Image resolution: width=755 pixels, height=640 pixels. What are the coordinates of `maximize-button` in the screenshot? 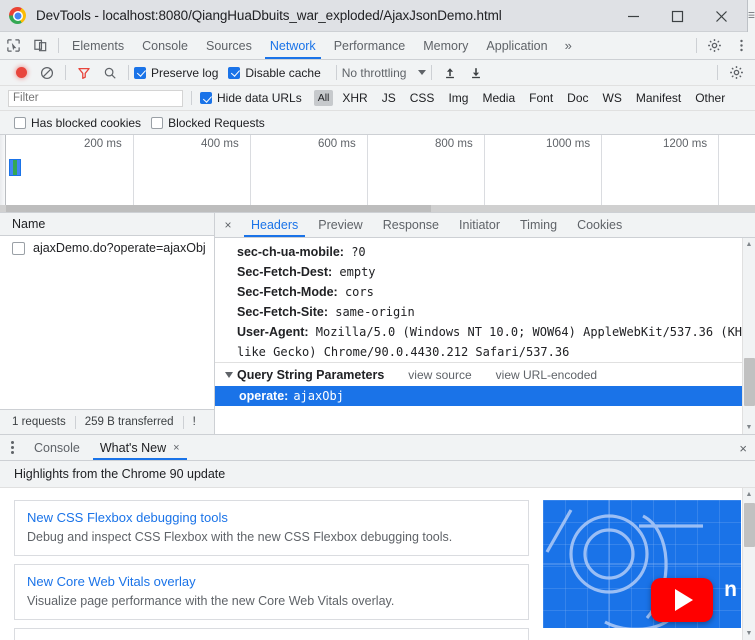 It's located at (677, 16).